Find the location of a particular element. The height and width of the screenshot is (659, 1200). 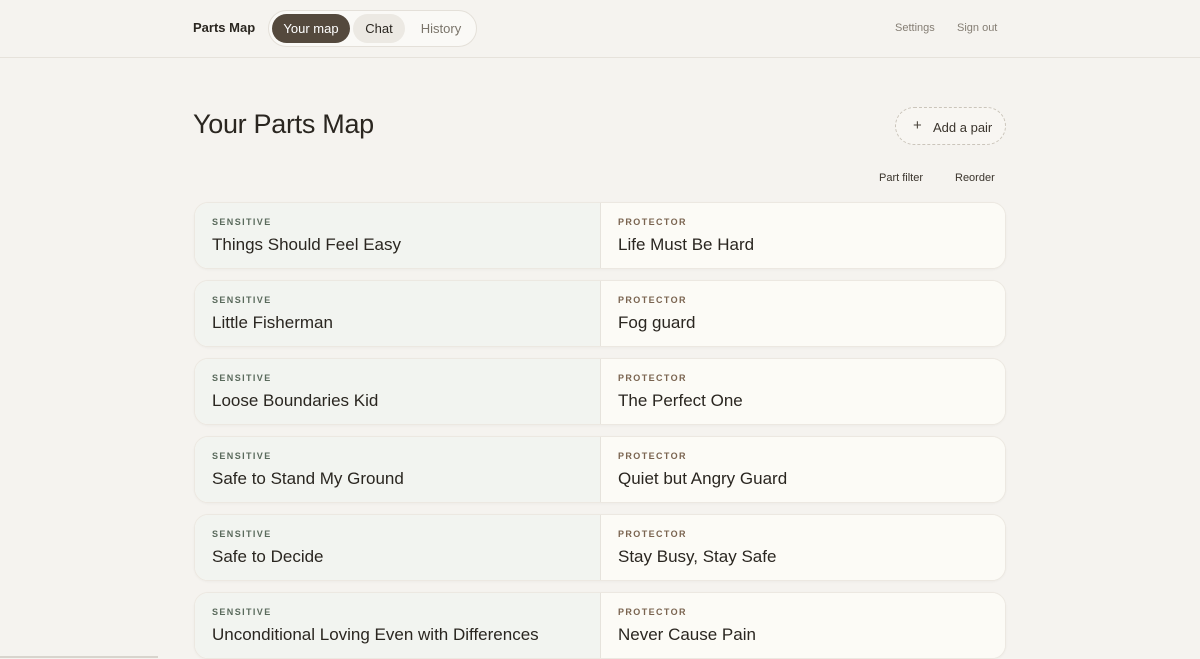

sensitive-part-name: Safe to Stand My Ground is located at coordinates (308, 478).